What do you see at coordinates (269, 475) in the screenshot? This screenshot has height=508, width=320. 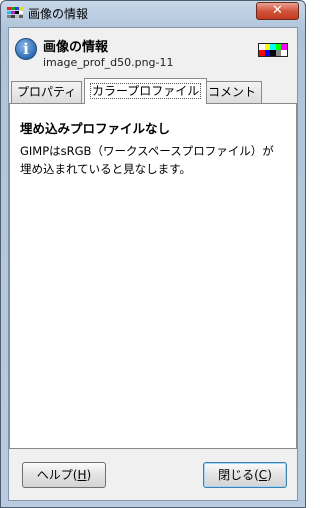 I see `close-button-label-end: )` at bounding box center [269, 475].